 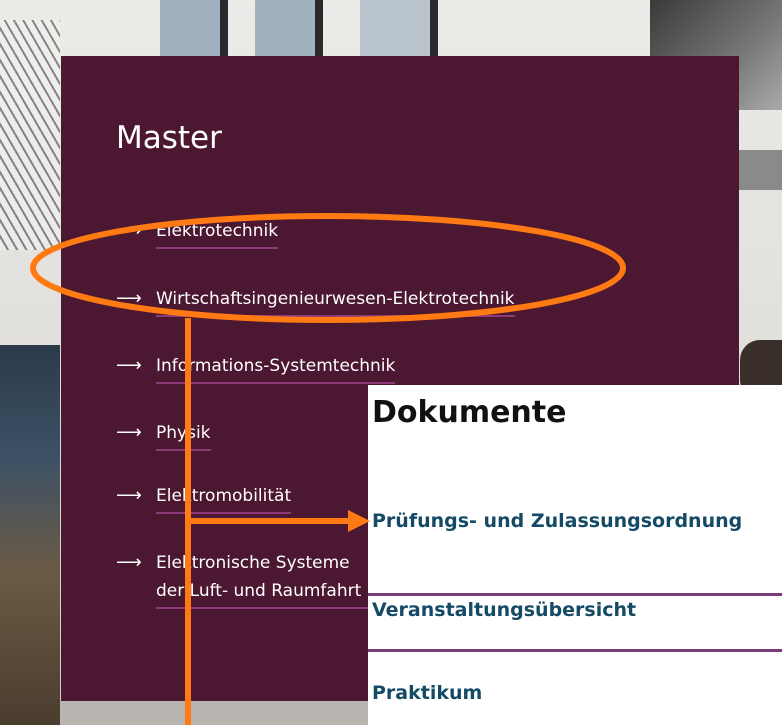 I want to click on master-link-elektromobilitaet: ⟶ Elektromobilität, so click(x=204, y=499).